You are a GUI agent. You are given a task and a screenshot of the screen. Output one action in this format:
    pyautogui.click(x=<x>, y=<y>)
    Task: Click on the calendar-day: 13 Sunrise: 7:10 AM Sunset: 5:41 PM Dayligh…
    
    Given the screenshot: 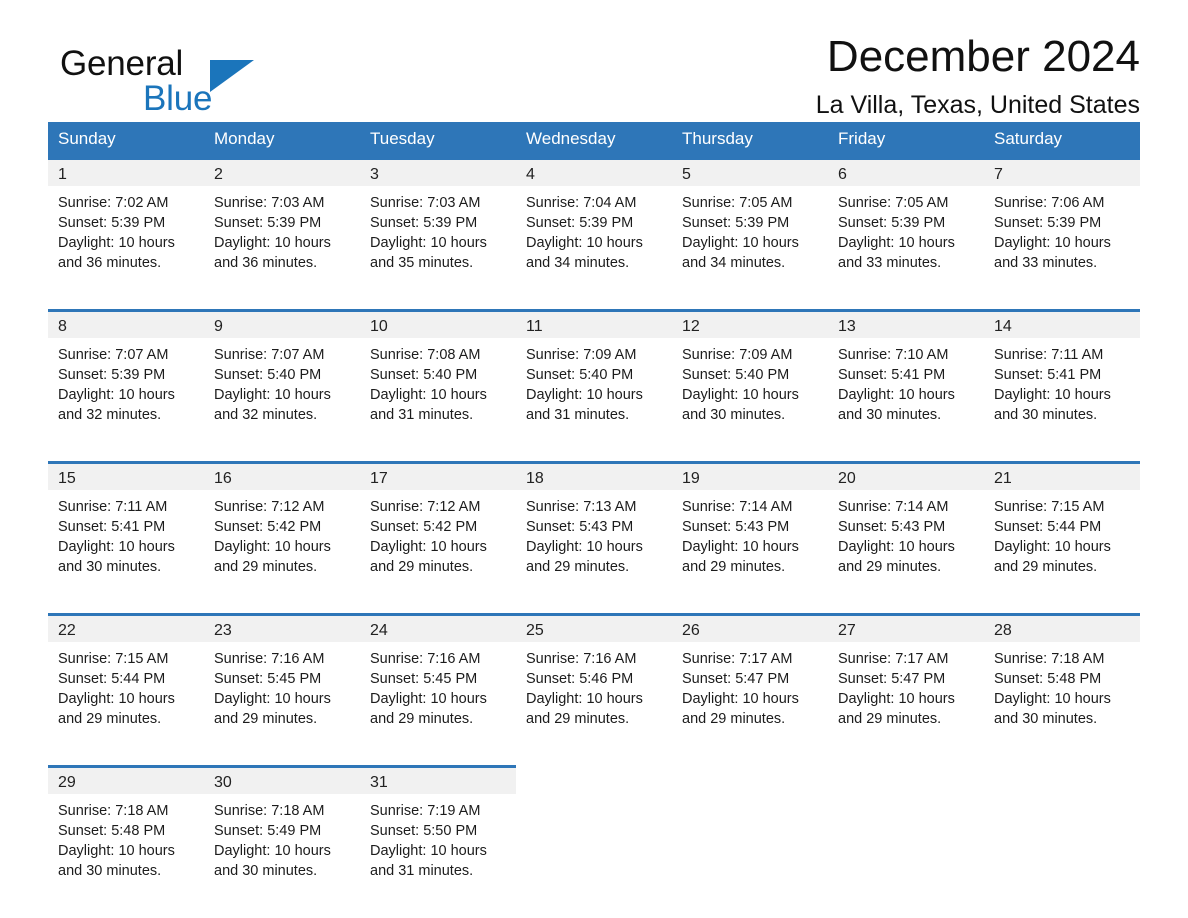 What is the action you would take?
    pyautogui.click(x=906, y=376)
    